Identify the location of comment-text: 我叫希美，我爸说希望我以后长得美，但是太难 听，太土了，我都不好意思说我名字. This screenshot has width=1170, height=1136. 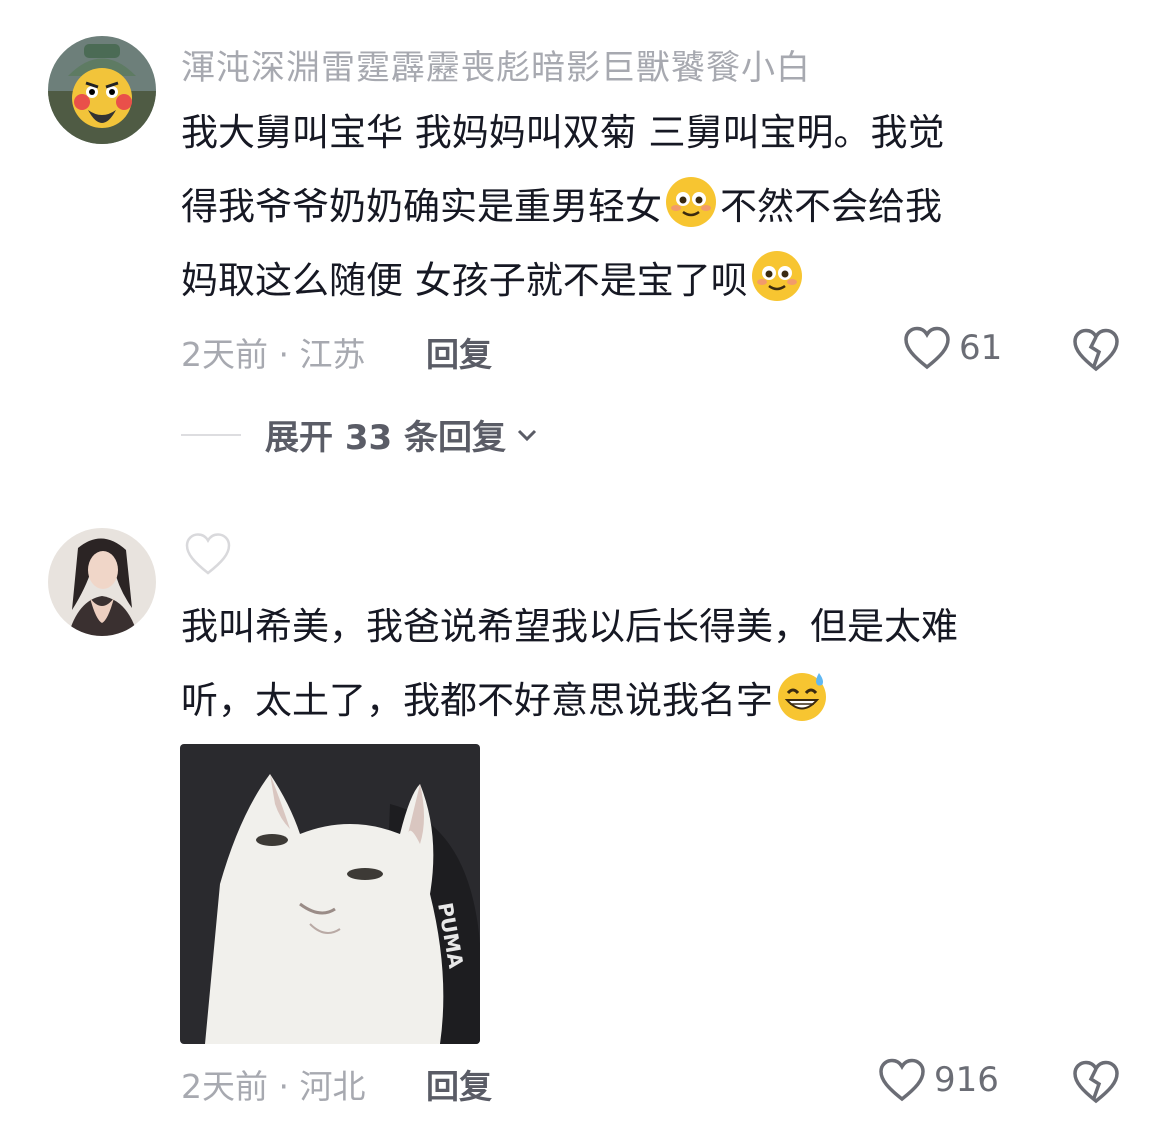
(651, 664).